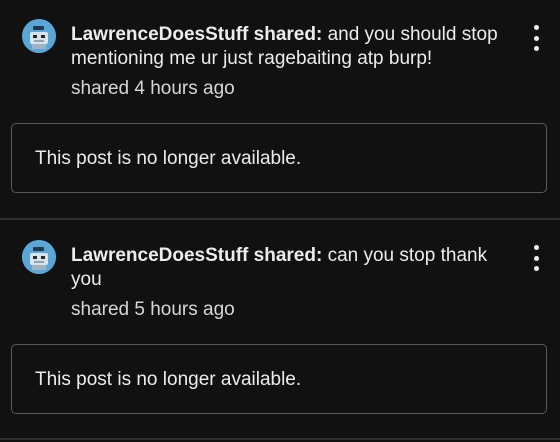 Image resolution: width=560 pixels, height=442 pixels. Describe the element at coordinates (153, 309) in the screenshot. I see `post-timestamp: shared 5 hours ago` at that location.